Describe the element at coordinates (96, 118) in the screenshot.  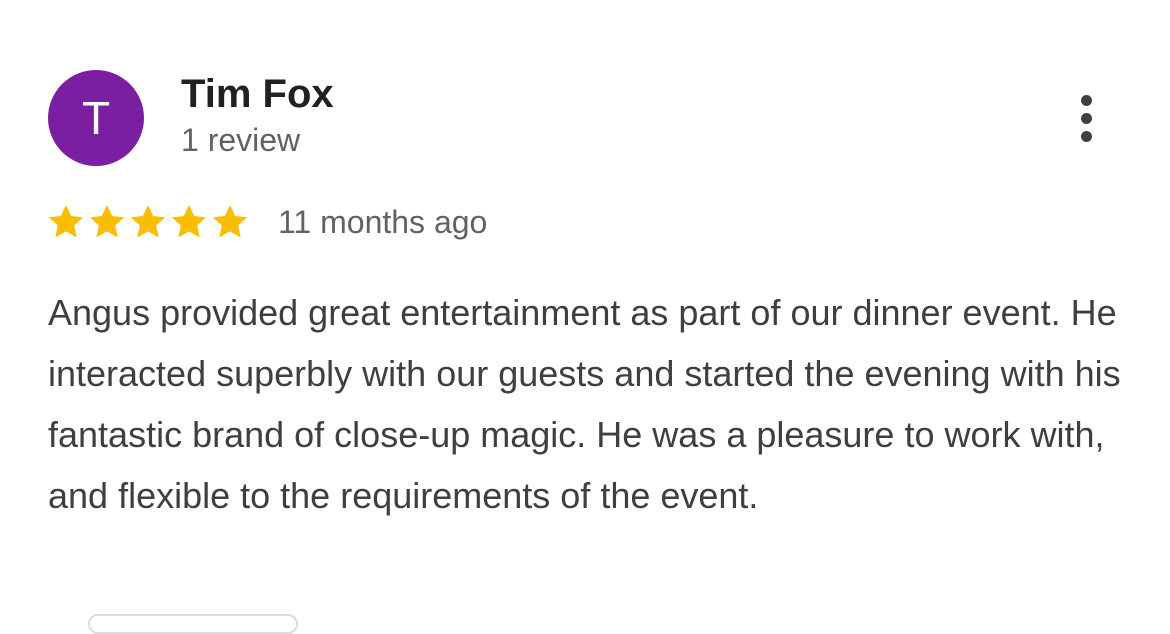
I see `reviewer-avatar: T` at that location.